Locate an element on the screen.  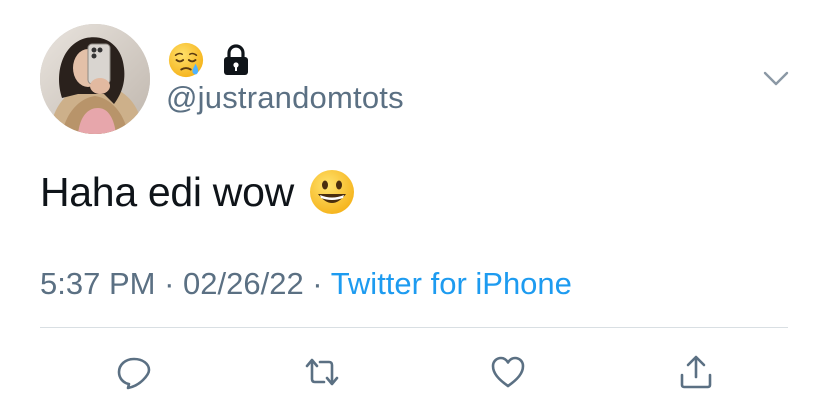
tweet-text: Haha edi wow is located at coordinates (198, 192).